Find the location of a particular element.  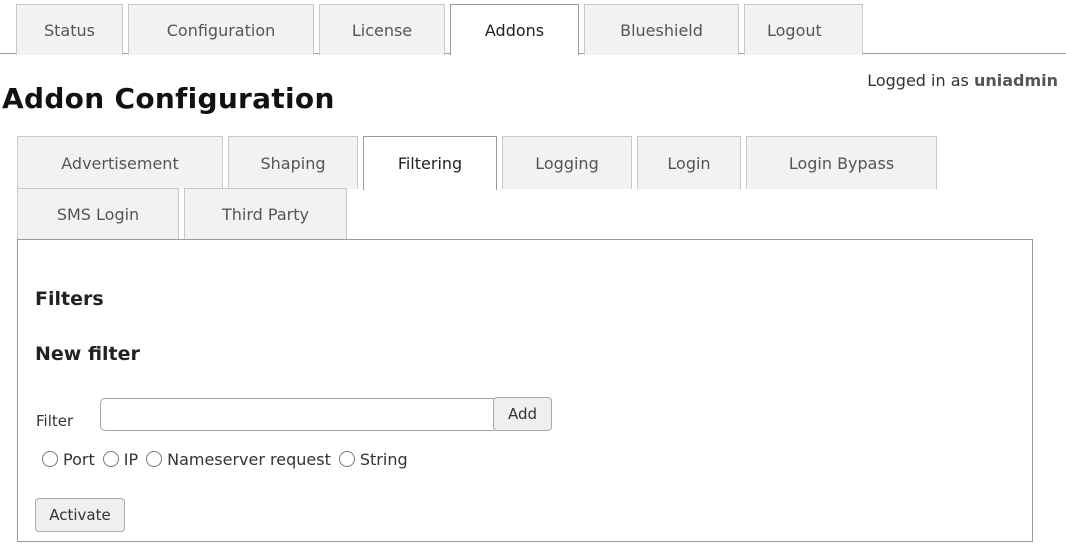

tab-label: License is located at coordinates (382, 30).